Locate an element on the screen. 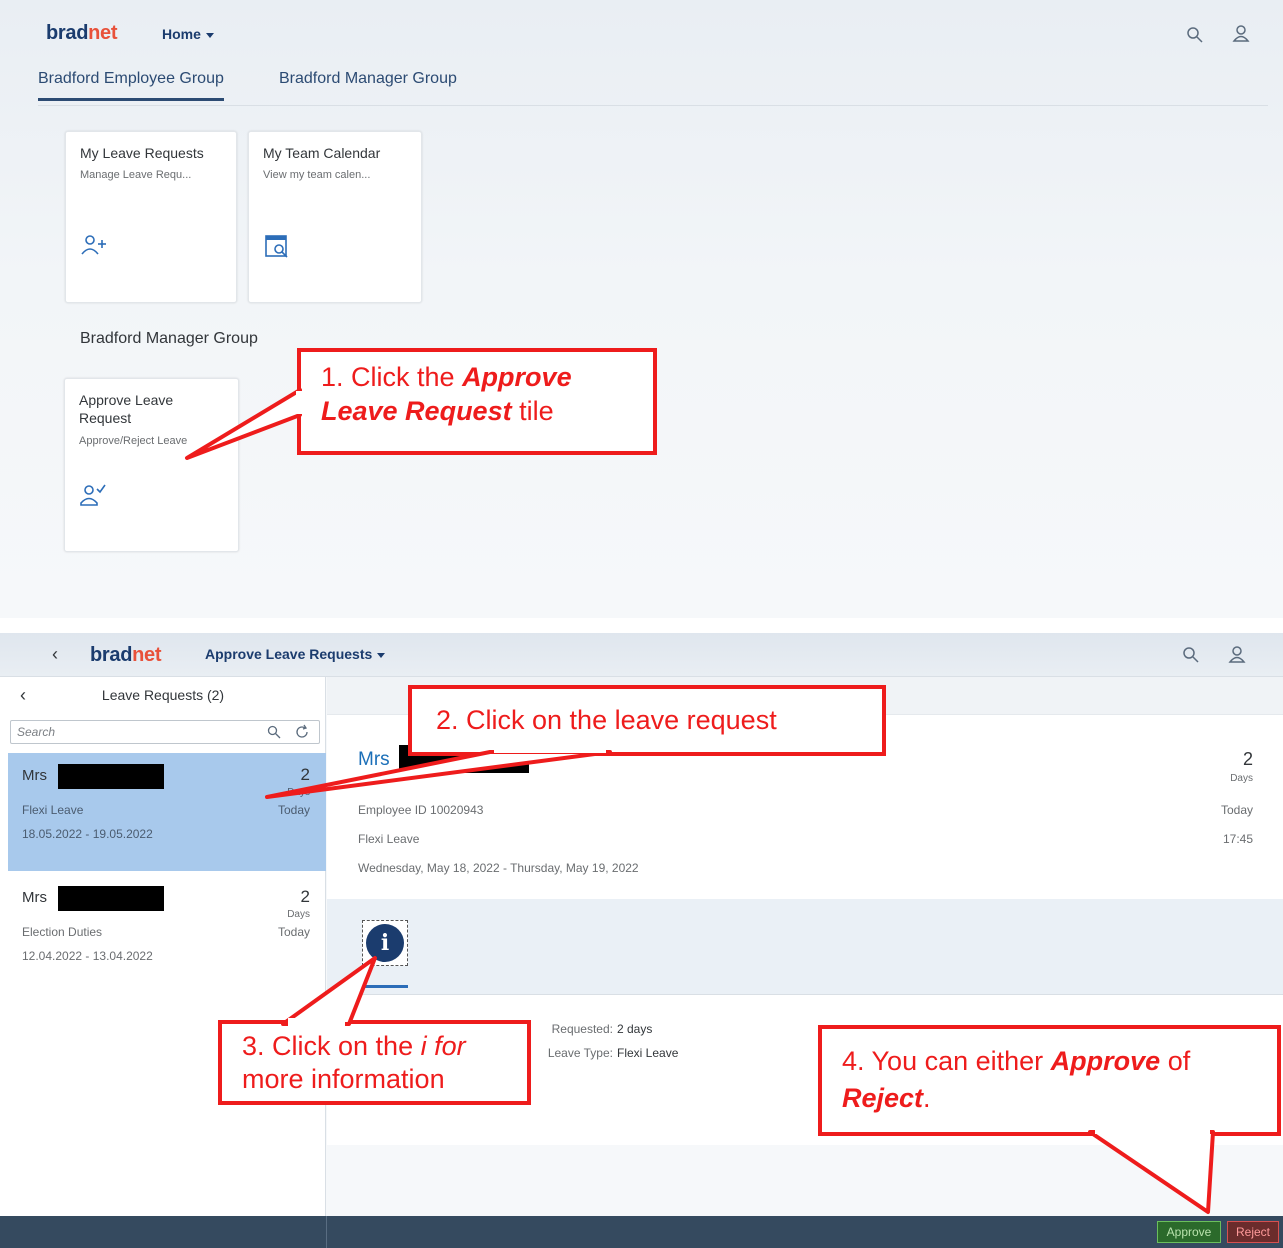  shell-bar: bradnet Home is located at coordinates (641, 26).